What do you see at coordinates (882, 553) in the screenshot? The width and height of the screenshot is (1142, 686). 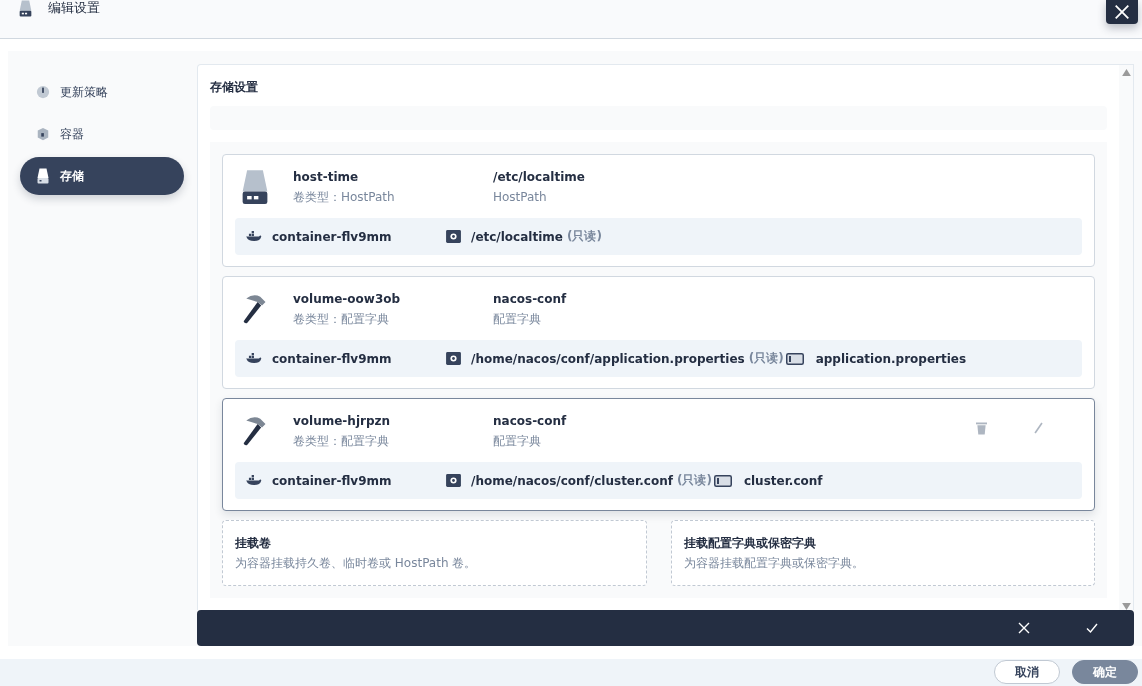 I see `add-option-card: 挂载配置字典或保密字典 为容器挂载配置字典或保密字典。` at bounding box center [882, 553].